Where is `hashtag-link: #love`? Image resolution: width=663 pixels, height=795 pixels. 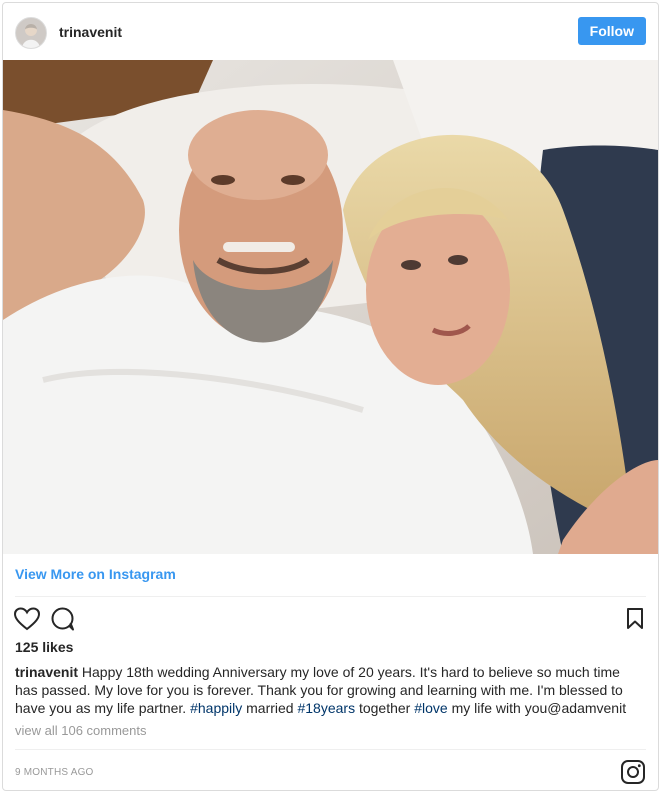
hashtag-link: #love is located at coordinates (430, 708).